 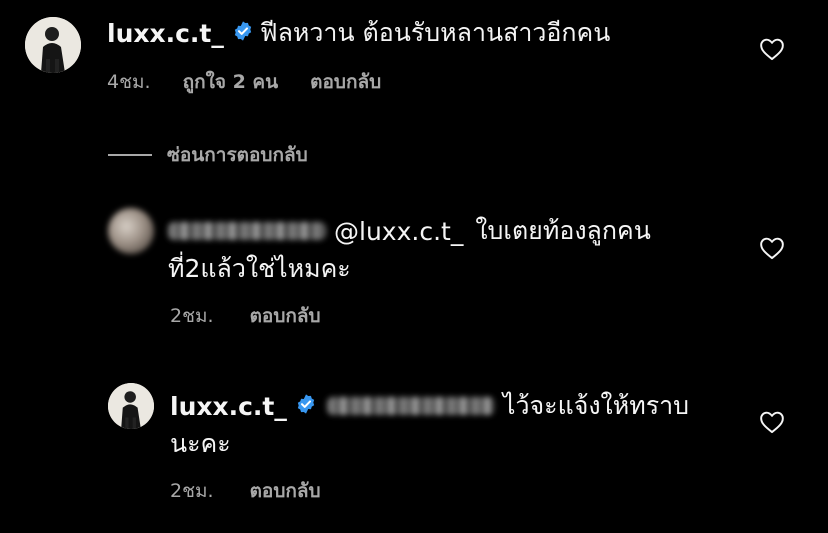 I want to click on comment-line: luxx.c.t_ ฟีลหวาน ต้อนรับหลานสาวอีกคน, so click(x=358, y=33).